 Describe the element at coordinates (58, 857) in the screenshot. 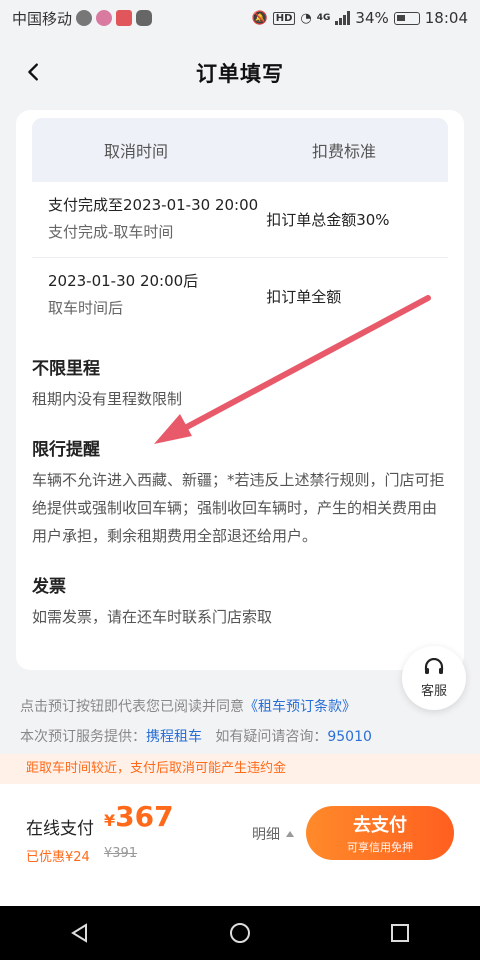

I see `discount-label: 已优惠¥24` at that location.